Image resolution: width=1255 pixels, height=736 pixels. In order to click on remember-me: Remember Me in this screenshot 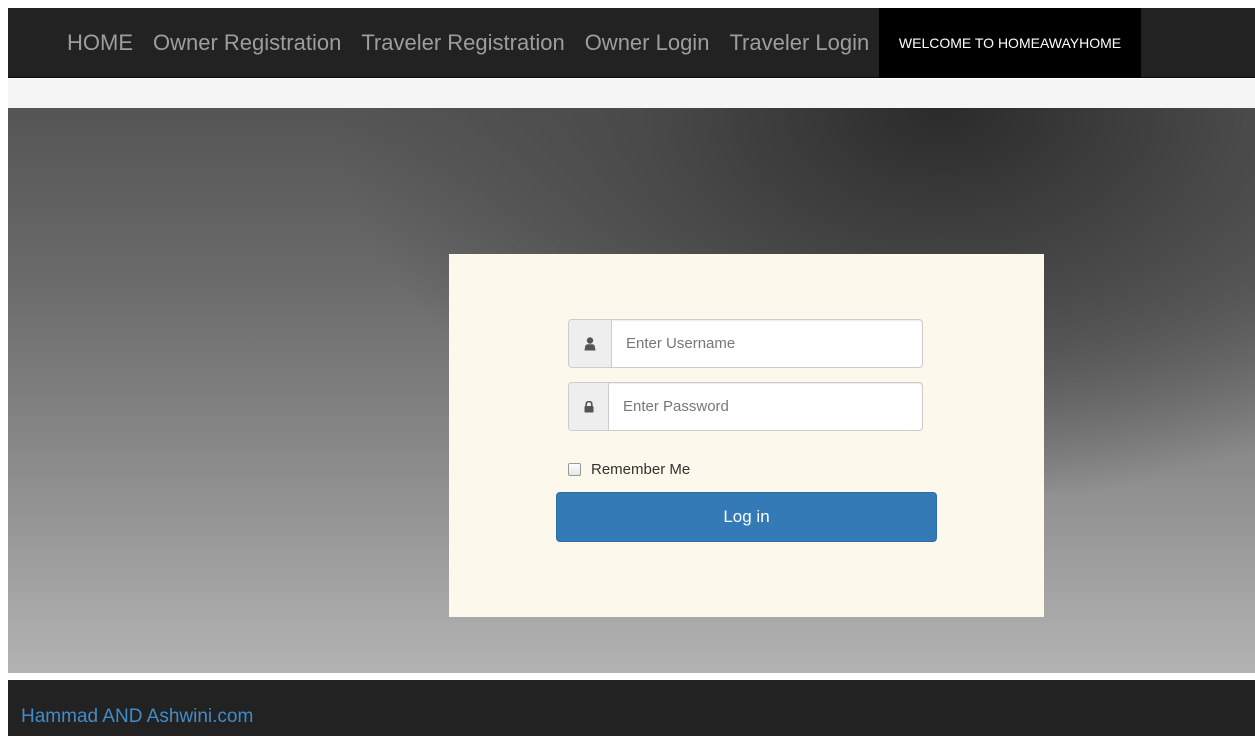, I will do `click(629, 469)`.